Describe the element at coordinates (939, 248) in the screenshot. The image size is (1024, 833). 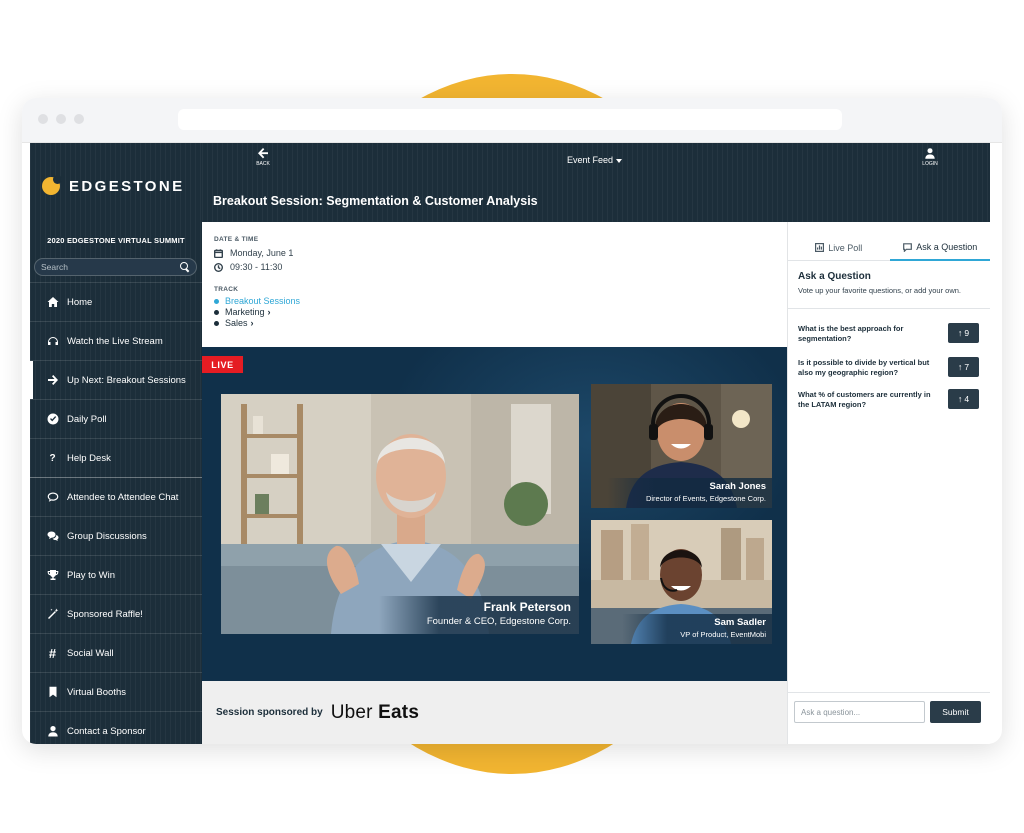
I see `tab-ask-question: Ask a Question` at that location.